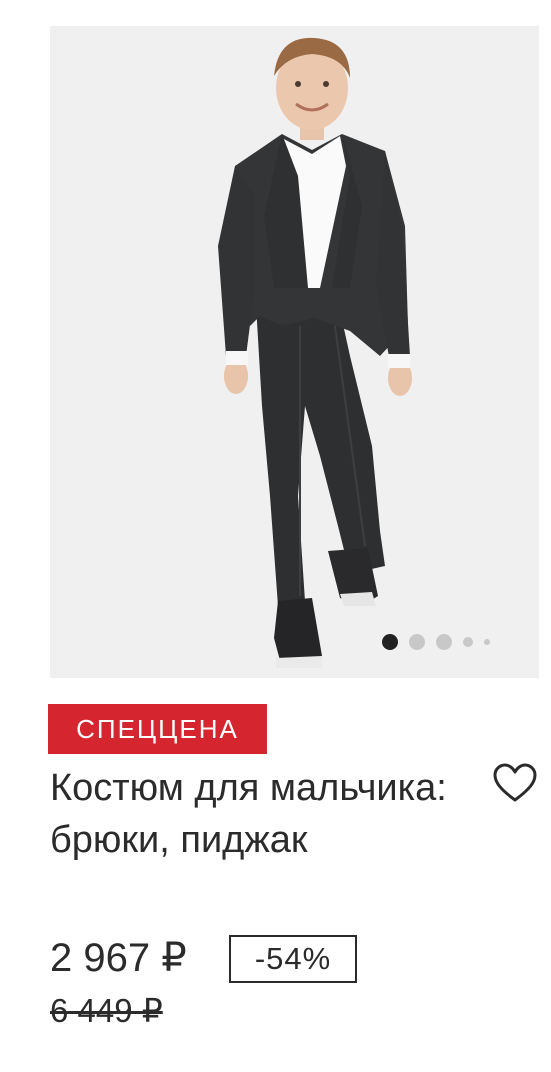 The width and height of the screenshot is (551, 1072). I want to click on carousel-dots, so click(436, 642).